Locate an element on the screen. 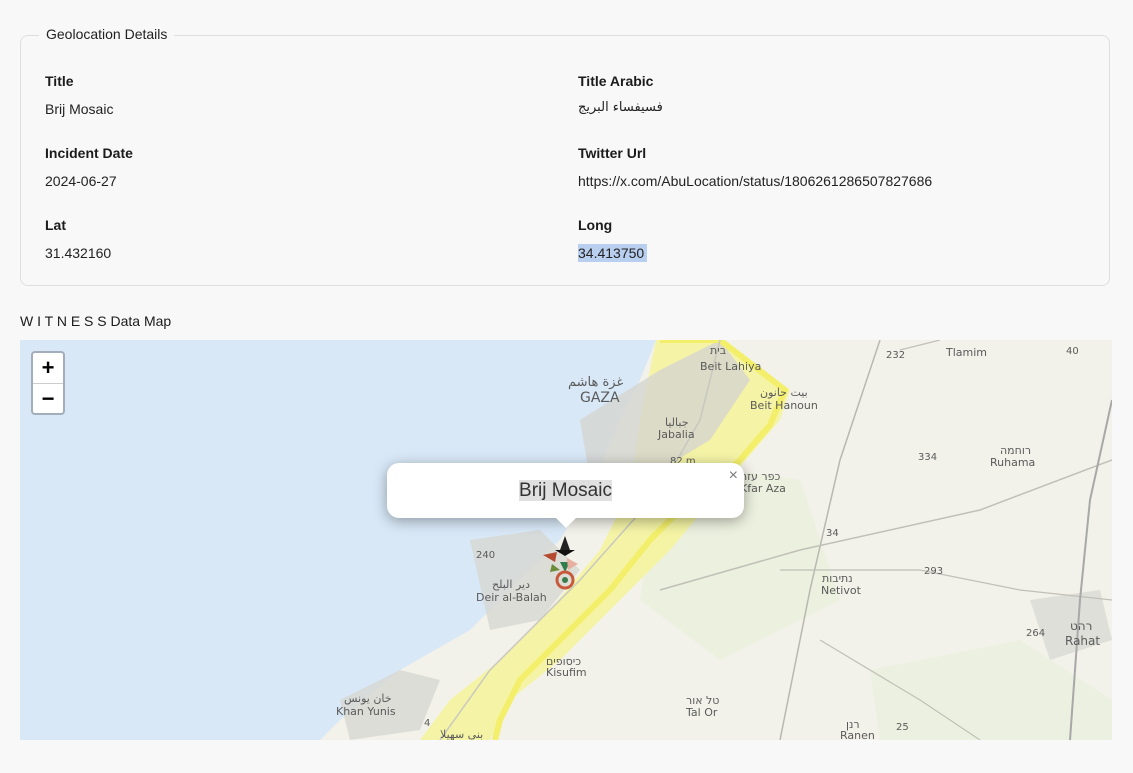 This screenshot has width=1133, height=773. road-label: 25 is located at coordinates (902, 727).